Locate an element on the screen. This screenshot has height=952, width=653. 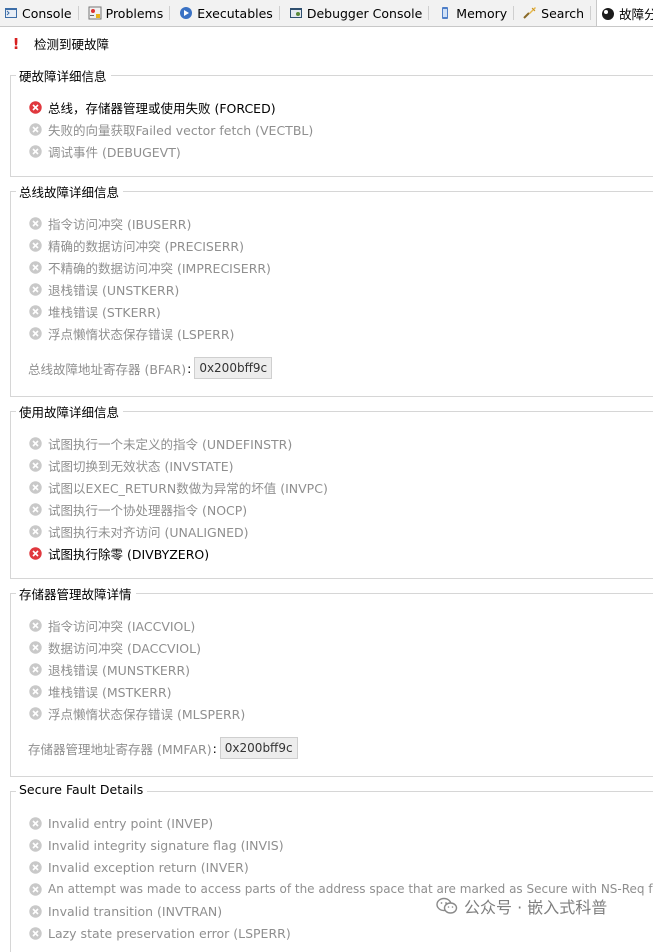
tab-memory: Memory is located at coordinates (476, 13).